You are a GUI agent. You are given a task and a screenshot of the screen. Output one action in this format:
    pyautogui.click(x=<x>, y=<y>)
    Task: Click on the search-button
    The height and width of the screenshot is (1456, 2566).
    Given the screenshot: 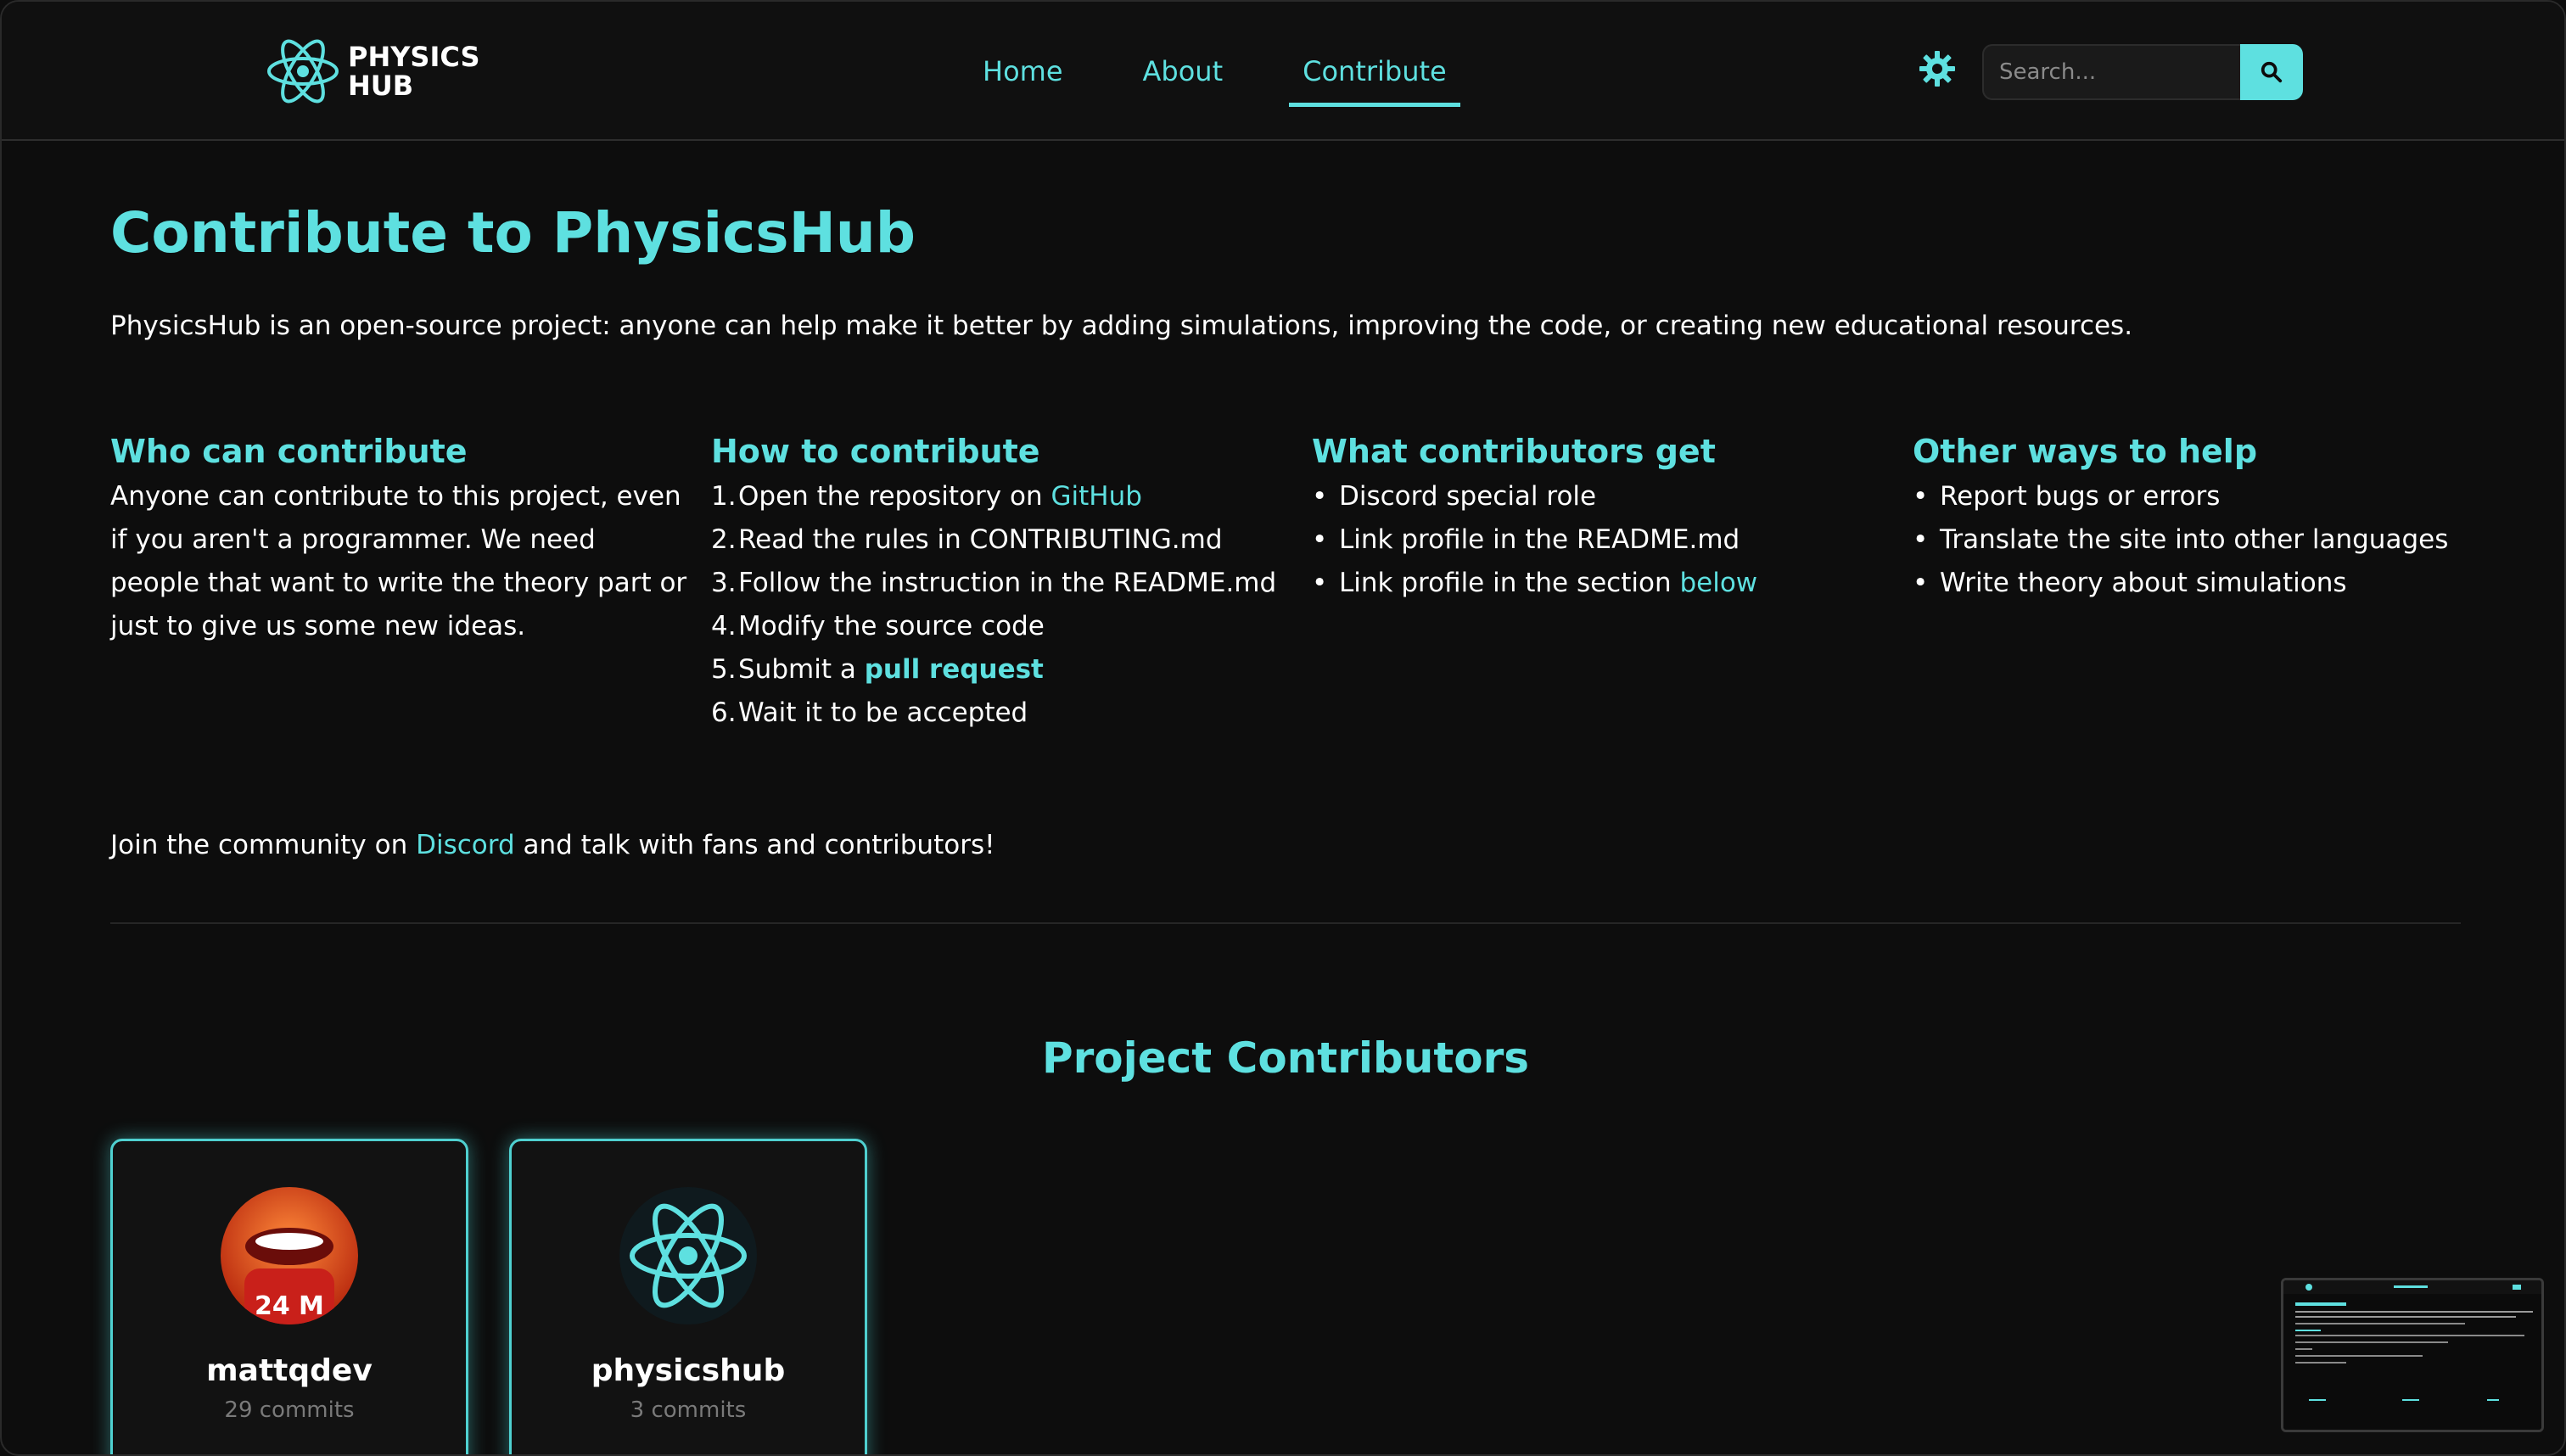 What is the action you would take?
    pyautogui.click(x=2271, y=72)
    